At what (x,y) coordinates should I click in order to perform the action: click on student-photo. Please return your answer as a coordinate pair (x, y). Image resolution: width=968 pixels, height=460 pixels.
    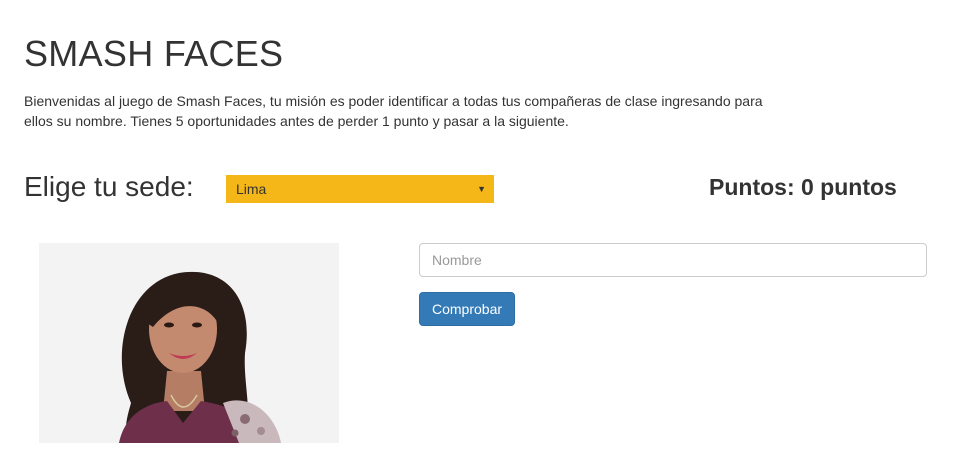
    Looking at the image, I should click on (189, 343).